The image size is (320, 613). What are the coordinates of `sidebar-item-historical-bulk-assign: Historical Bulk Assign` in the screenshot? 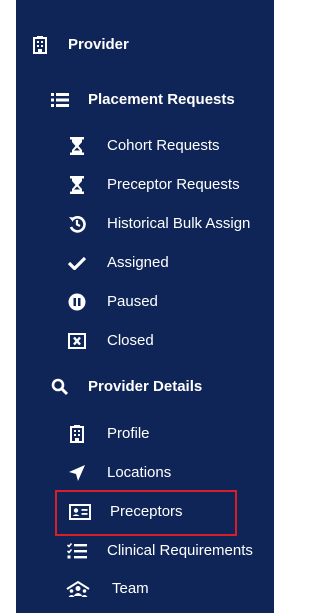 It's located at (145, 224).